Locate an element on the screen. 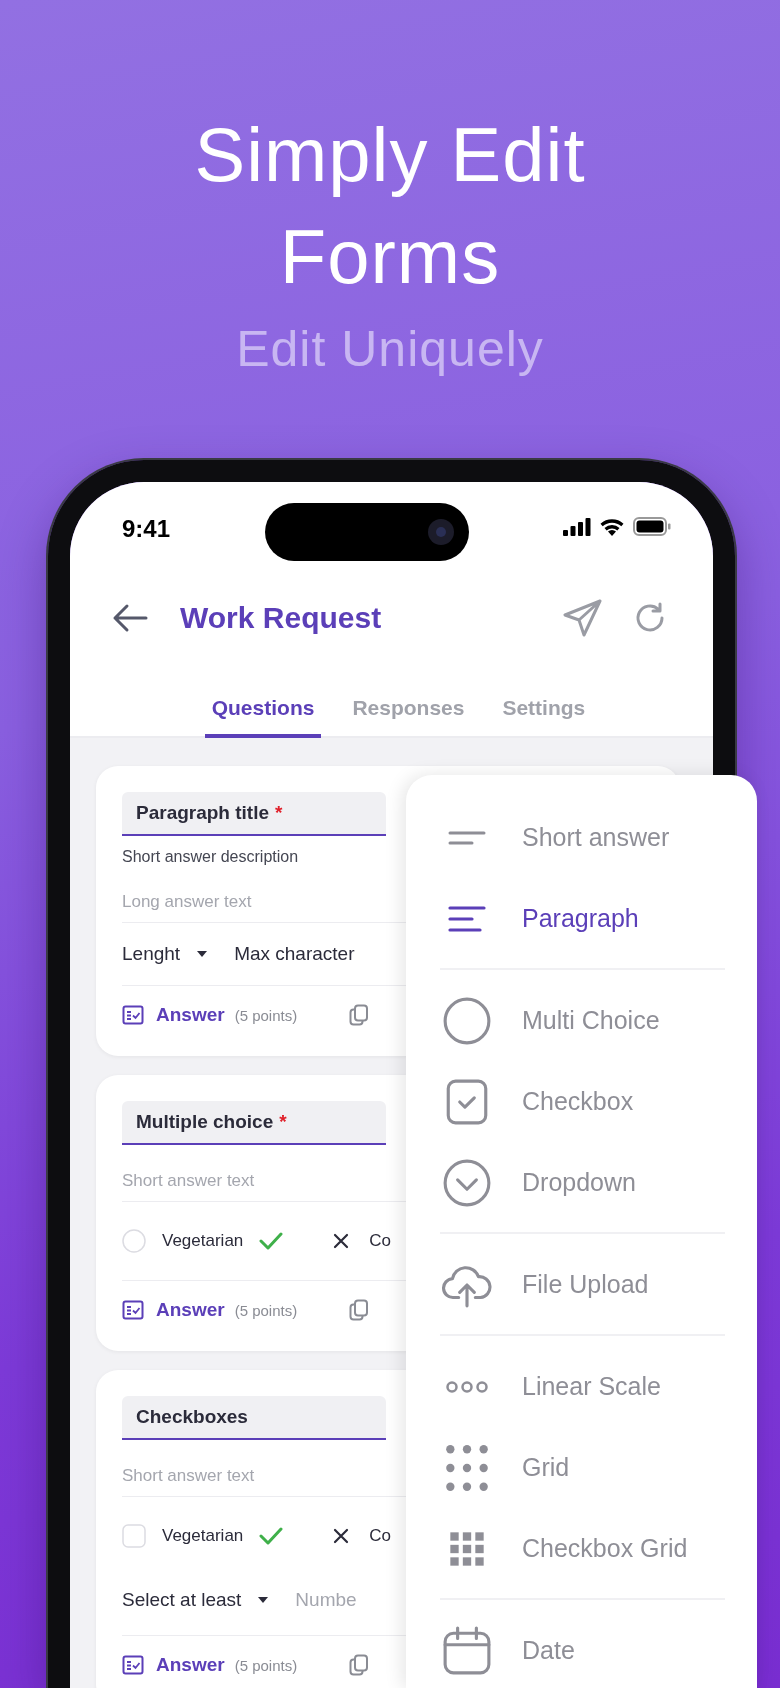 The height and width of the screenshot is (1688, 780). radio-icon is located at coordinates (467, 1020).